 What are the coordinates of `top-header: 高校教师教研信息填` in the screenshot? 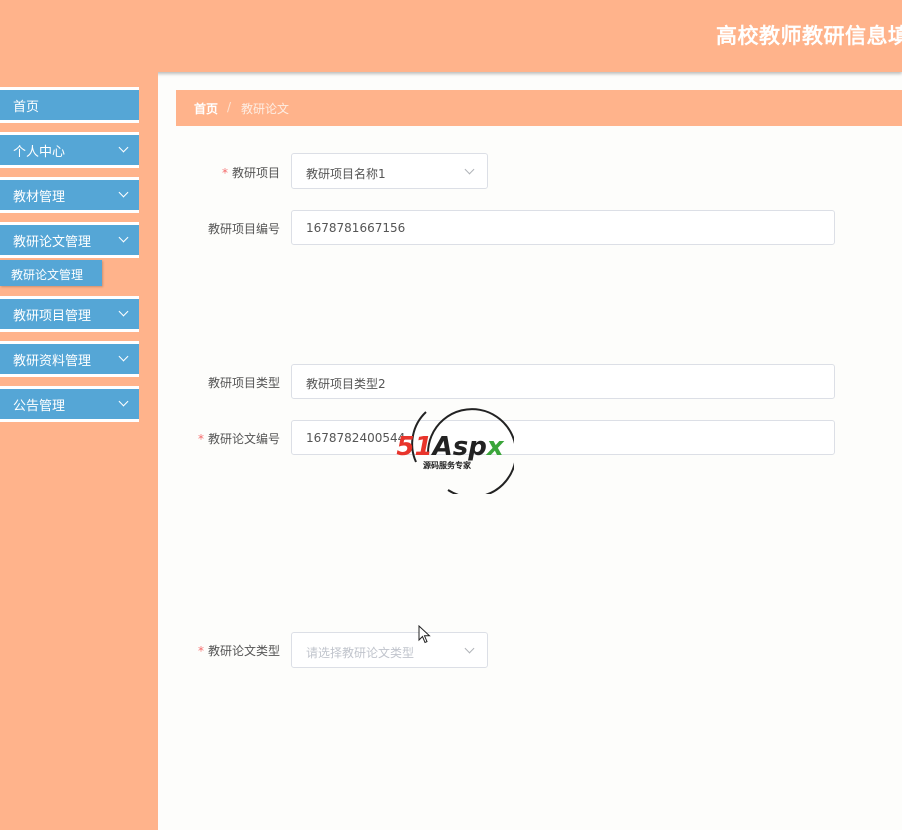 It's located at (451, 36).